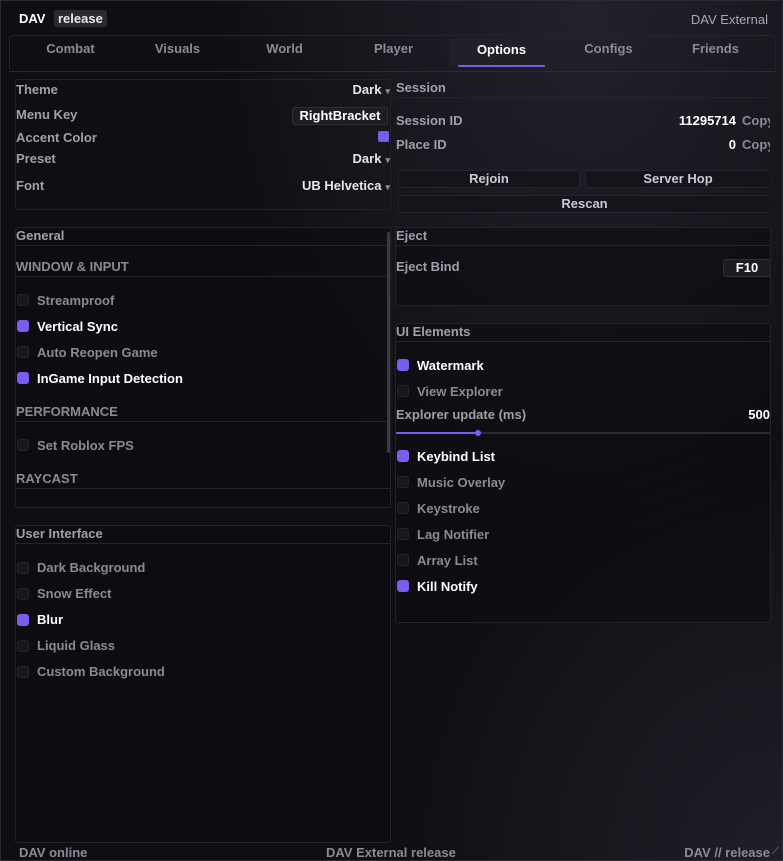 Image resolution: width=783 pixels, height=861 pixels. What do you see at coordinates (23, 594) in the screenshot?
I see `snow-effect-checkbox` at bounding box center [23, 594].